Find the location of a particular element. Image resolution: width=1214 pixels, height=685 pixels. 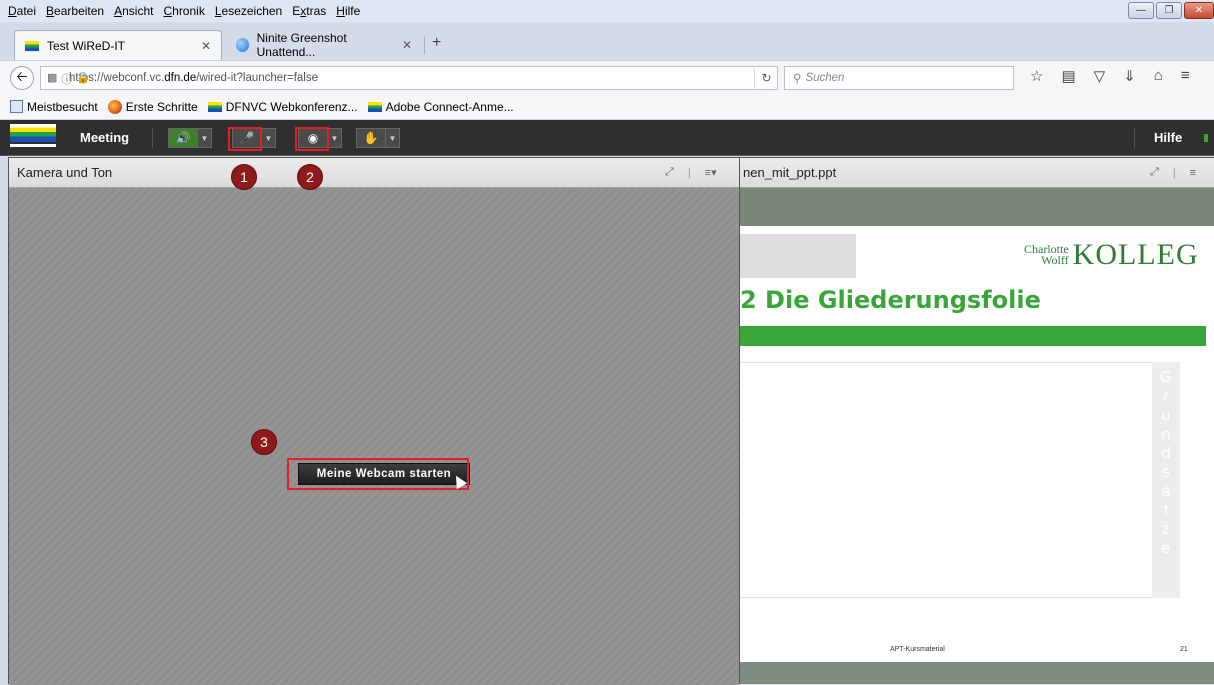

menu-chronik: Chronik is located at coordinates (183, 11).